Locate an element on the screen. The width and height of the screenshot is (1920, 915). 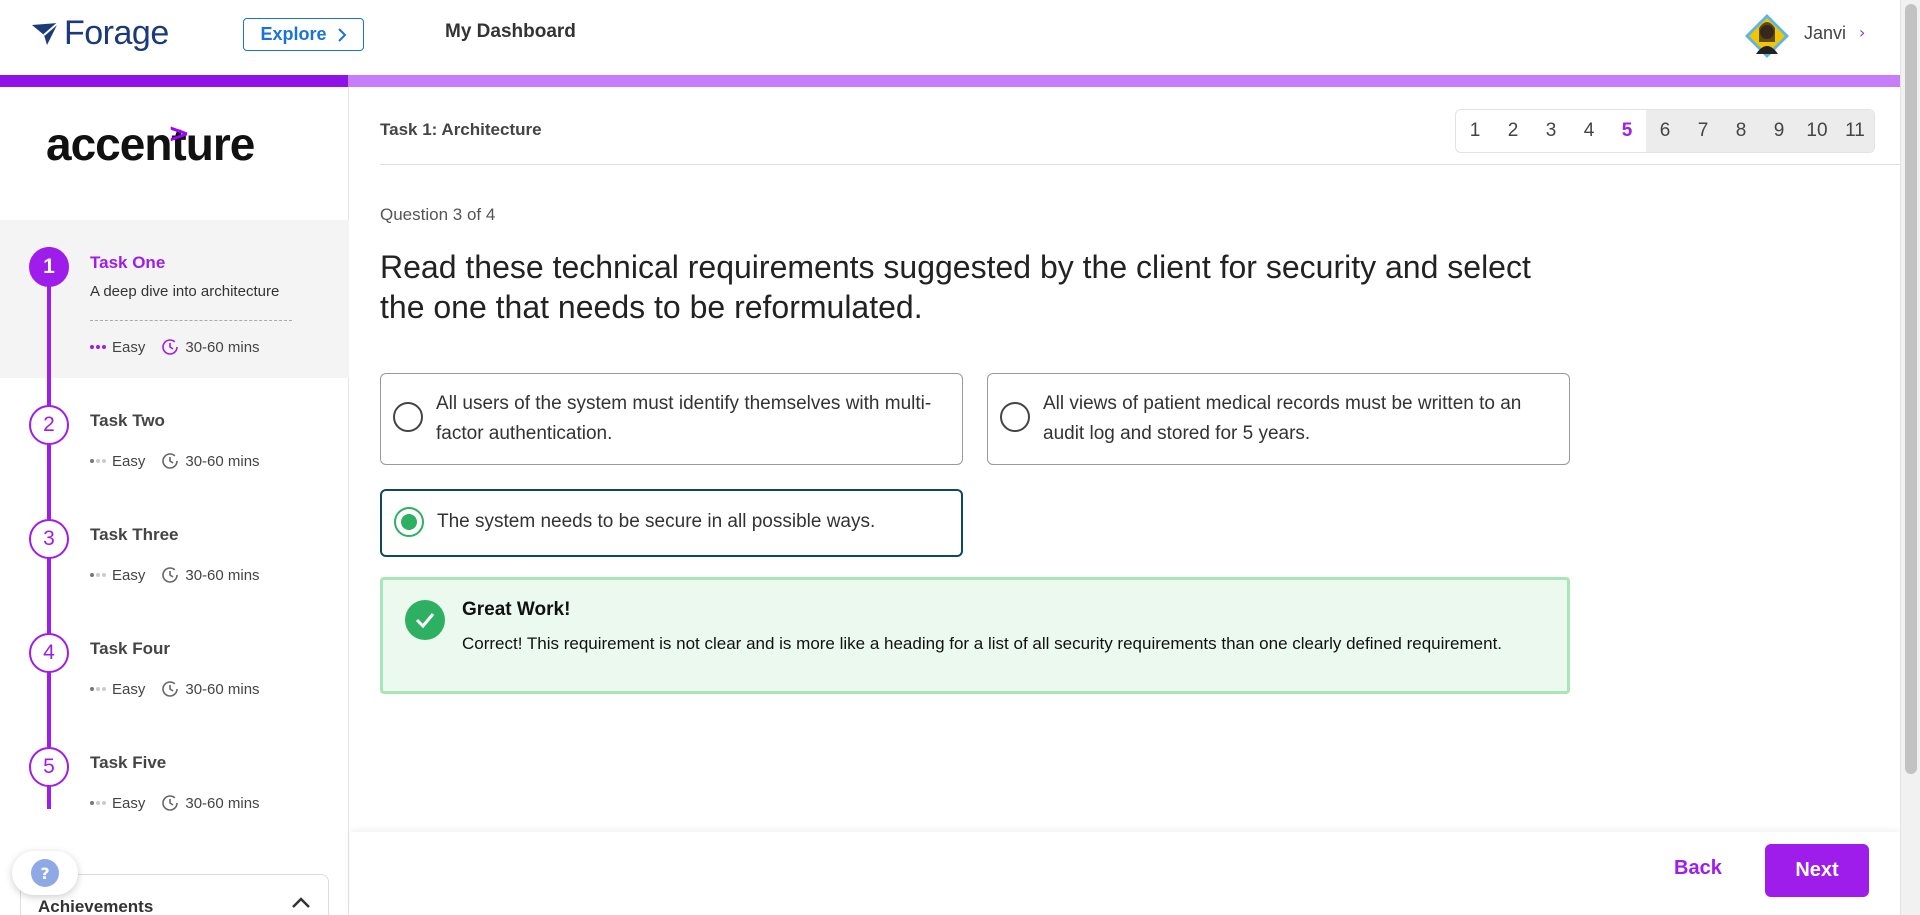
step-number: 3 is located at coordinates (49, 539).